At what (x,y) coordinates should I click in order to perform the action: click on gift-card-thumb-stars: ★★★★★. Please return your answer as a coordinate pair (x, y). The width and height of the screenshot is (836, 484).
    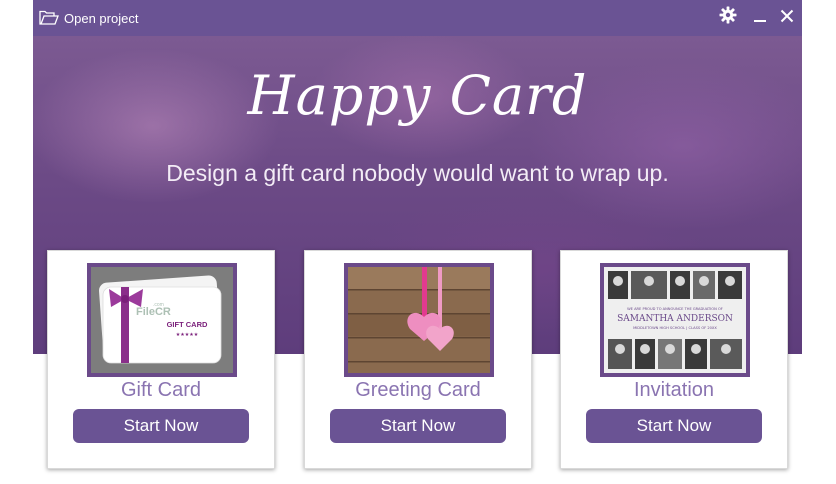
    Looking at the image, I should click on (187, 335).